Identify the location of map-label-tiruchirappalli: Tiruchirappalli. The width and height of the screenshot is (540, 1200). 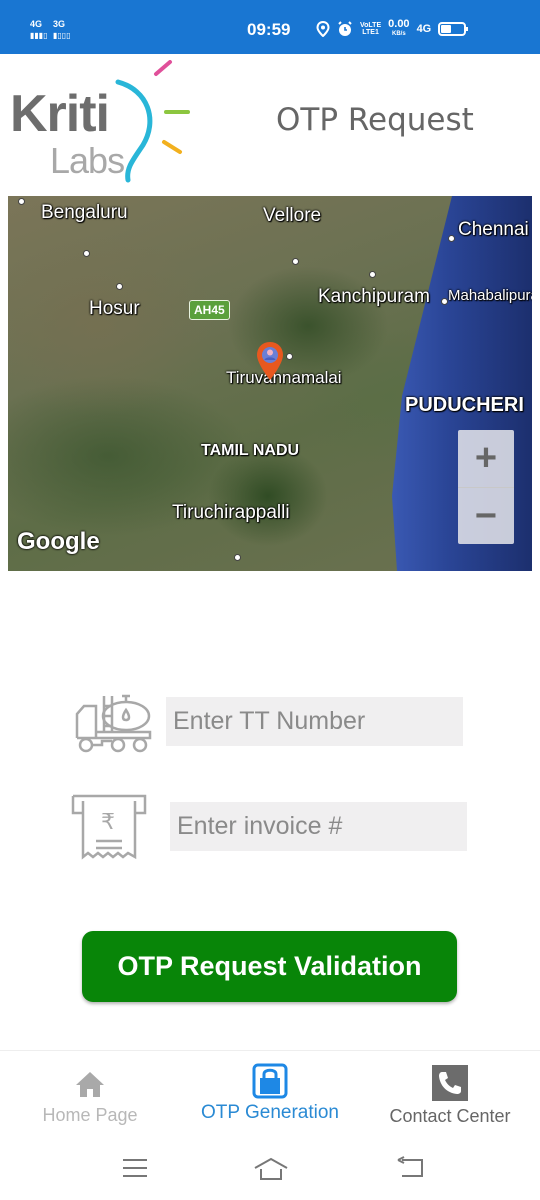
(231, 512).